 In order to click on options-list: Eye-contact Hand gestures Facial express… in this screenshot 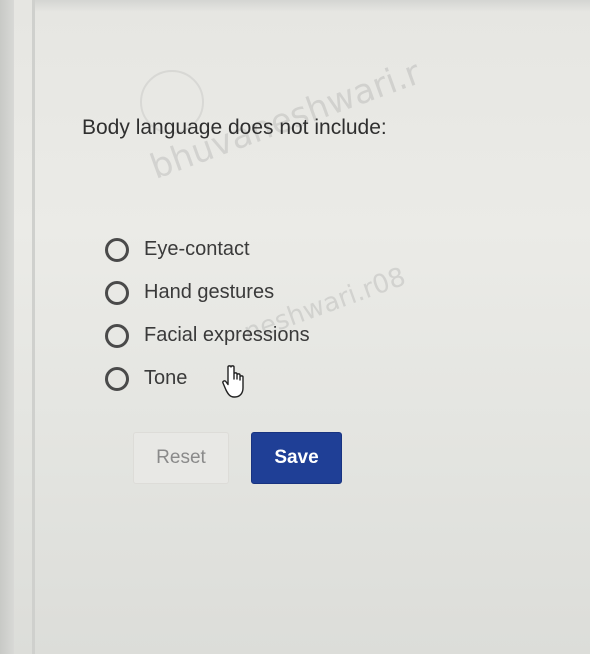, I will do `click(207, 314)`.